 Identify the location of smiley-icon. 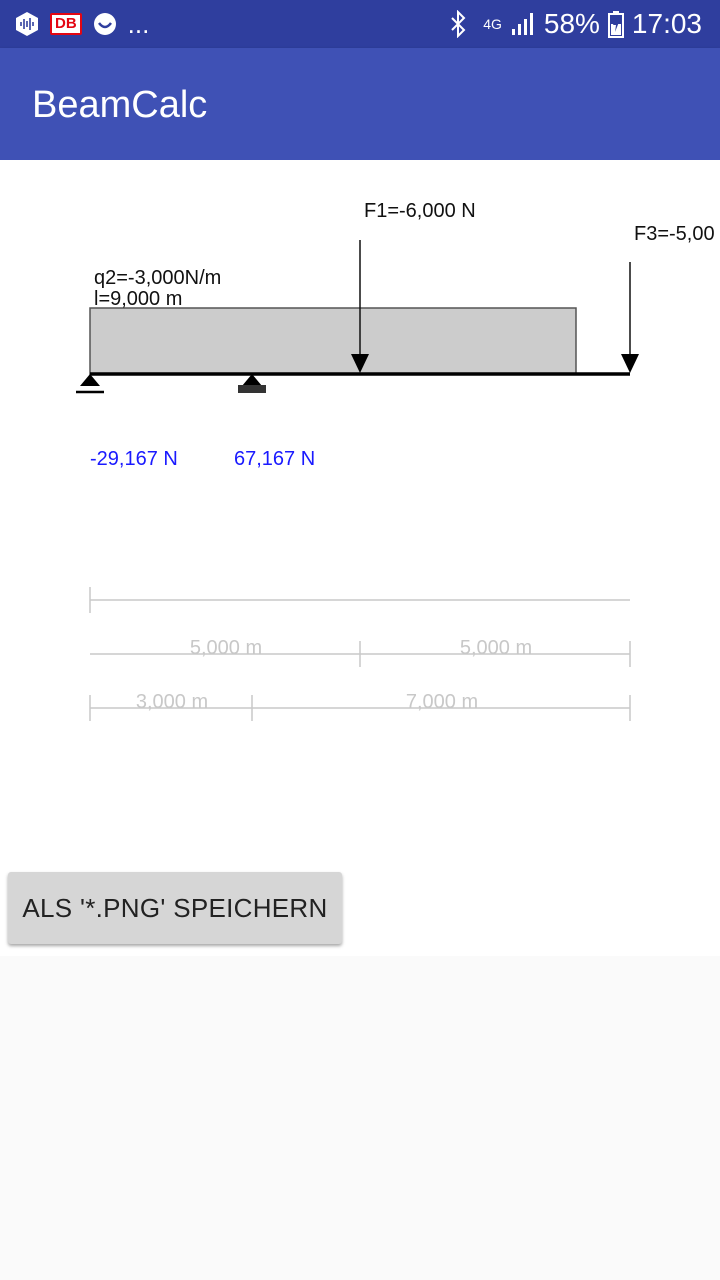
(104, 24).